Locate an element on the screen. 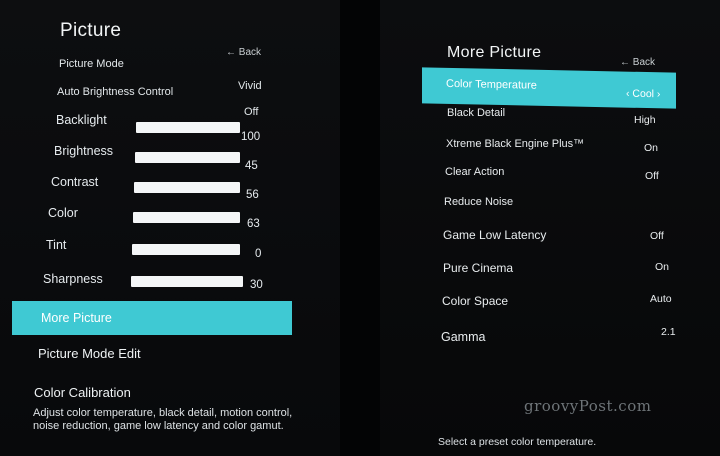 The image size is (720, 456). tint-slider is located at coordinates (186, 249).